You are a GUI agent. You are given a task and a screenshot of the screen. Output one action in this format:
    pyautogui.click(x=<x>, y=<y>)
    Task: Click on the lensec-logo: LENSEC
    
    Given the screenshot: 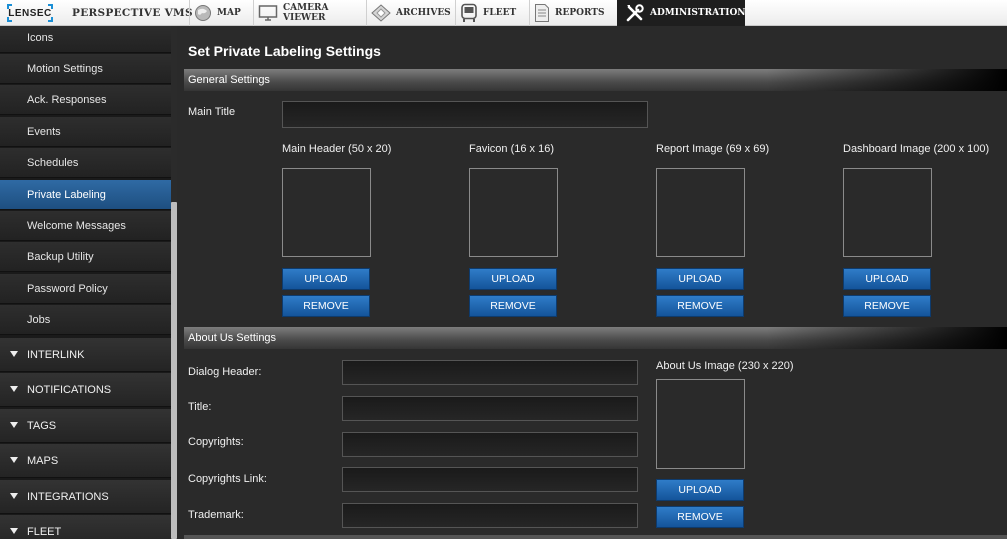 What is the action you would take?
    pyautogui.click(x=30, y=13)
    